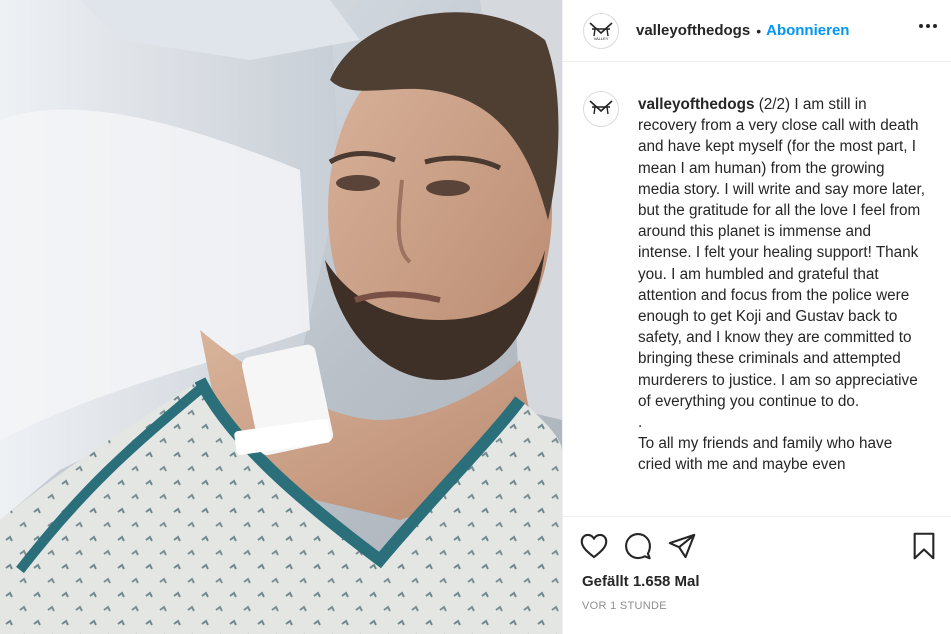 This screenshot has height=634, width=951. Describe the element at coordinates (928, 26) in the screenshot. I see `more-horizontal-icon` at that location.